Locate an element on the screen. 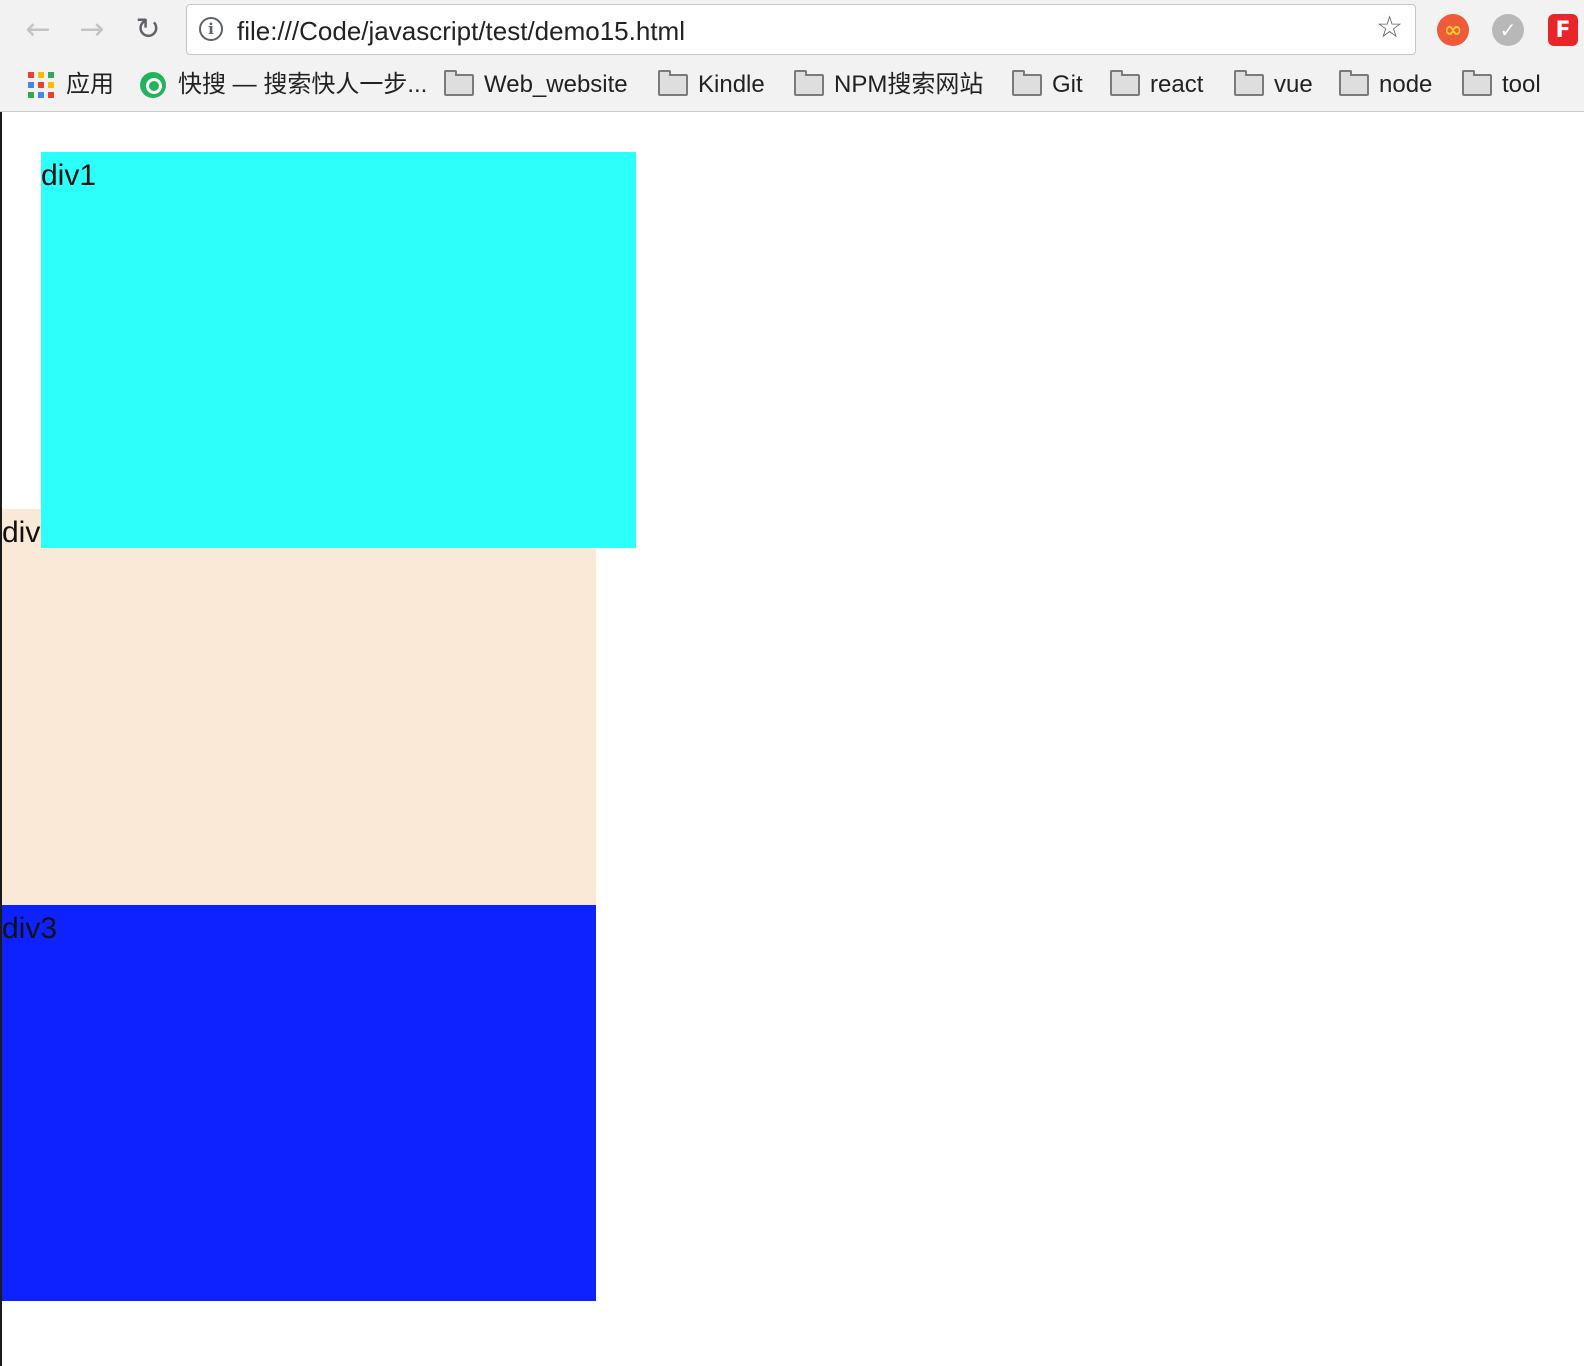 This screenshot has width=1584, height=1366. arrow-right-icon: → is located at coordinates (92, 29).